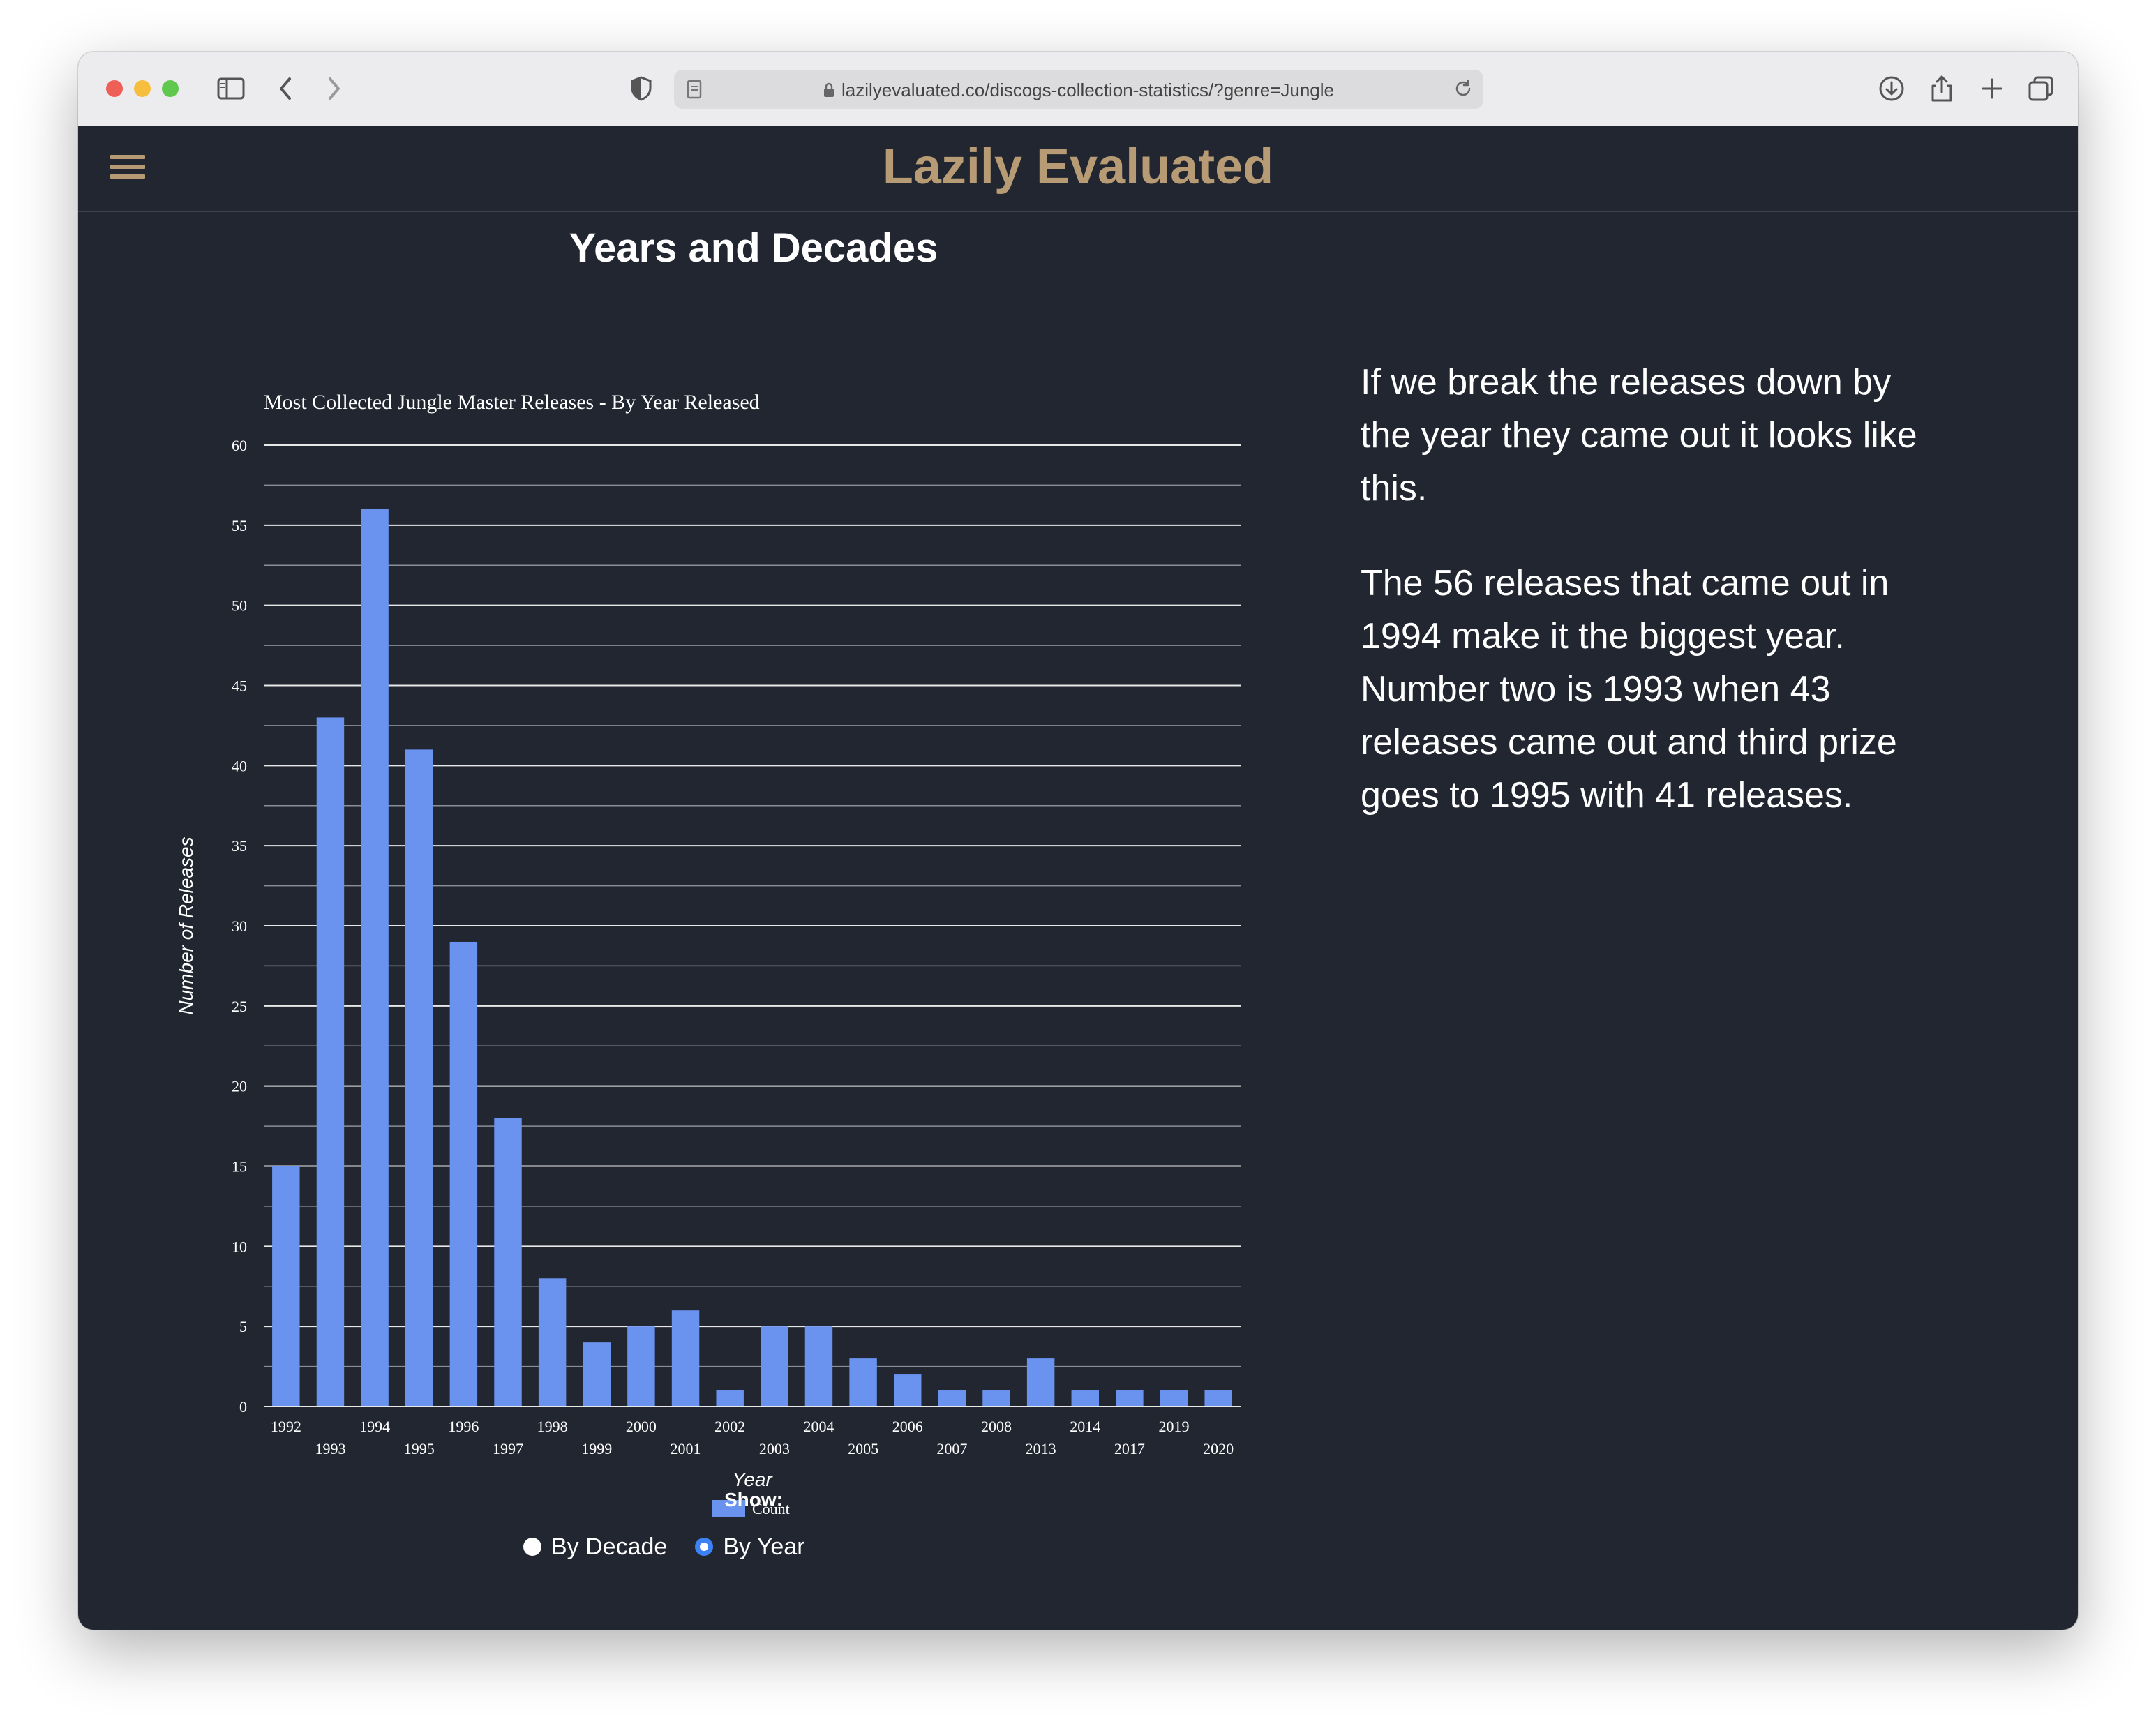 Image resolution: width=2156 pixels, height=1733 pixels. What do you see at coordinates (286, 1426) in the screenshot?
I see `x-tick-label: 1992` at bounding box center [286, 1426].